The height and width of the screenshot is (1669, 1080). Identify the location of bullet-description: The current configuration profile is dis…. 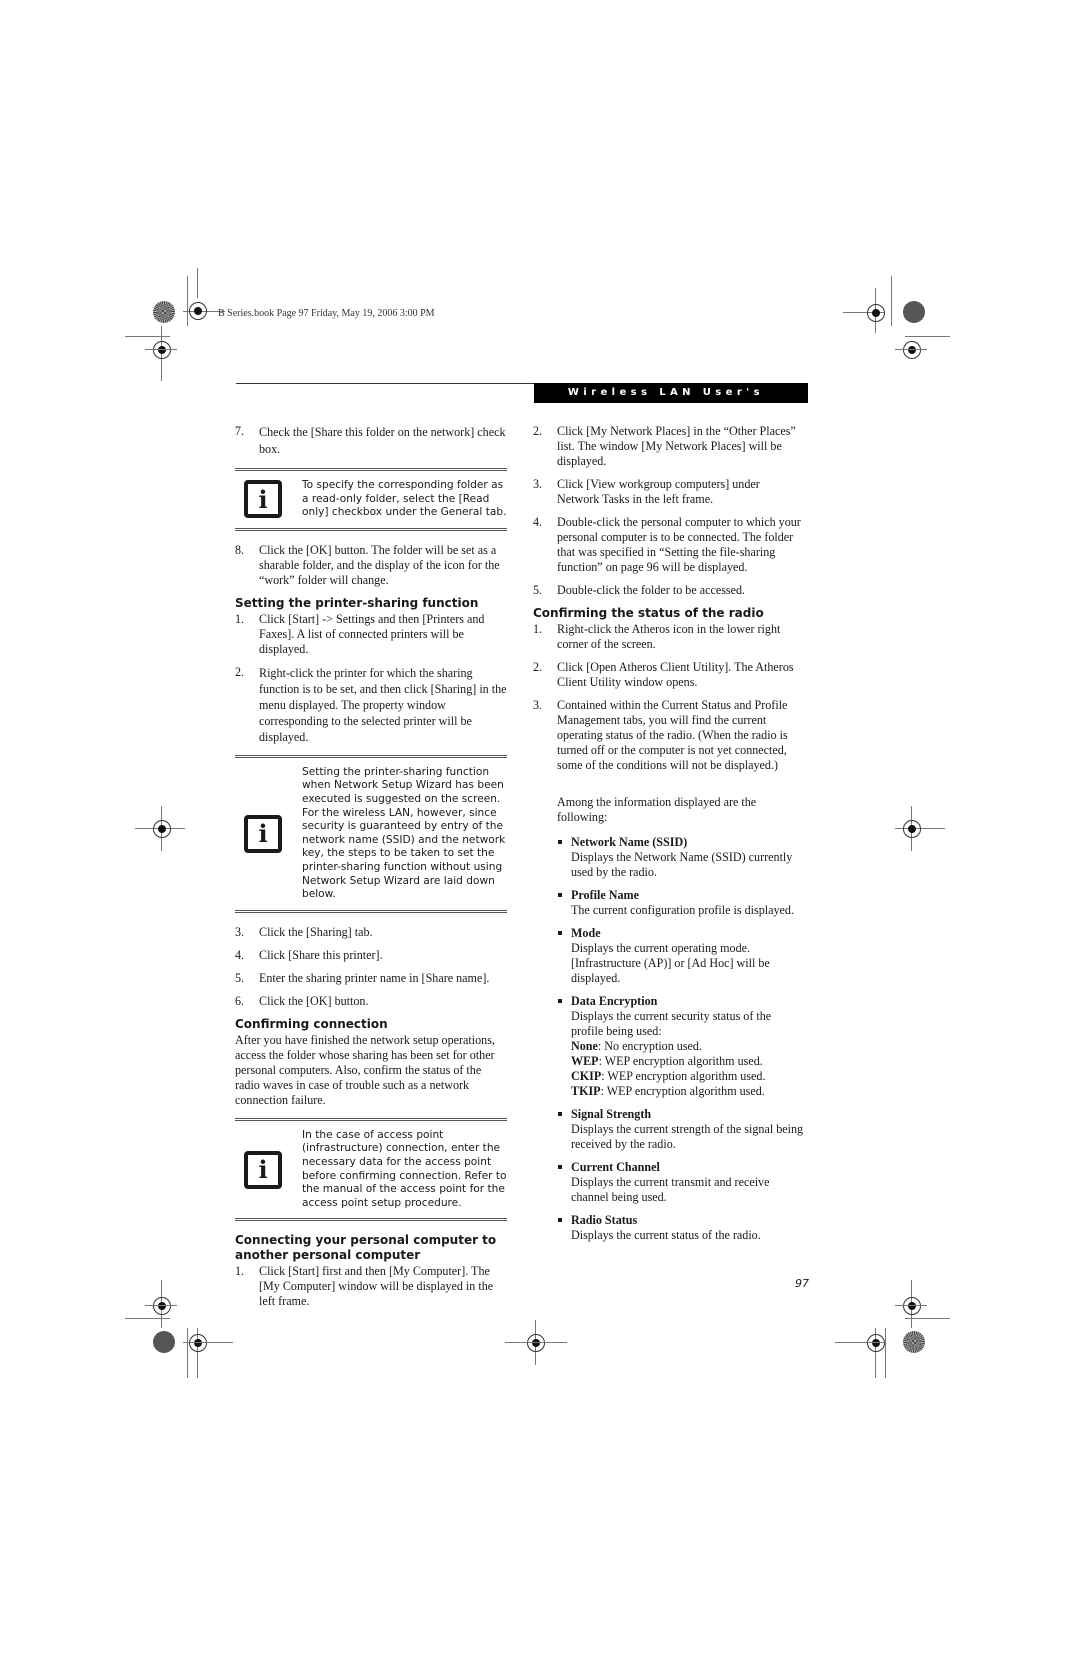
(682, 910).